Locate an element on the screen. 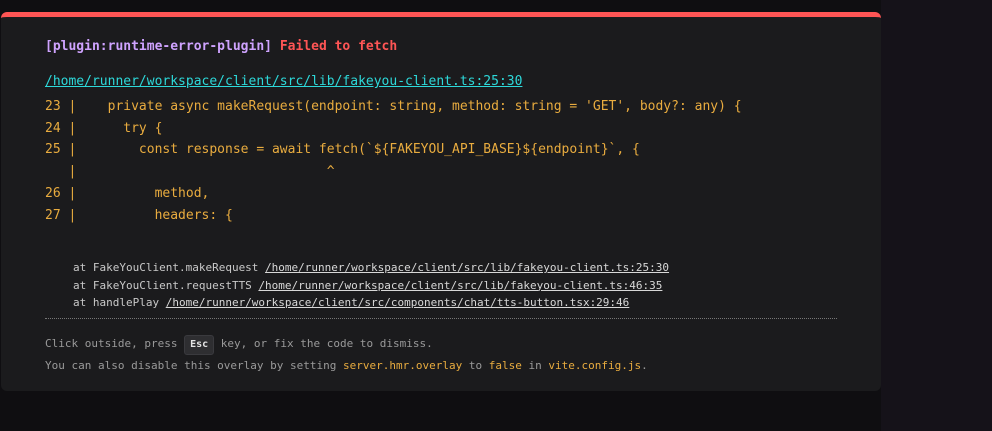 Image resolution: width=992 pixels, height=431 pixels. plugin-name: [plugin:runtime-error-plugin] is located at coordinates (158, 46).